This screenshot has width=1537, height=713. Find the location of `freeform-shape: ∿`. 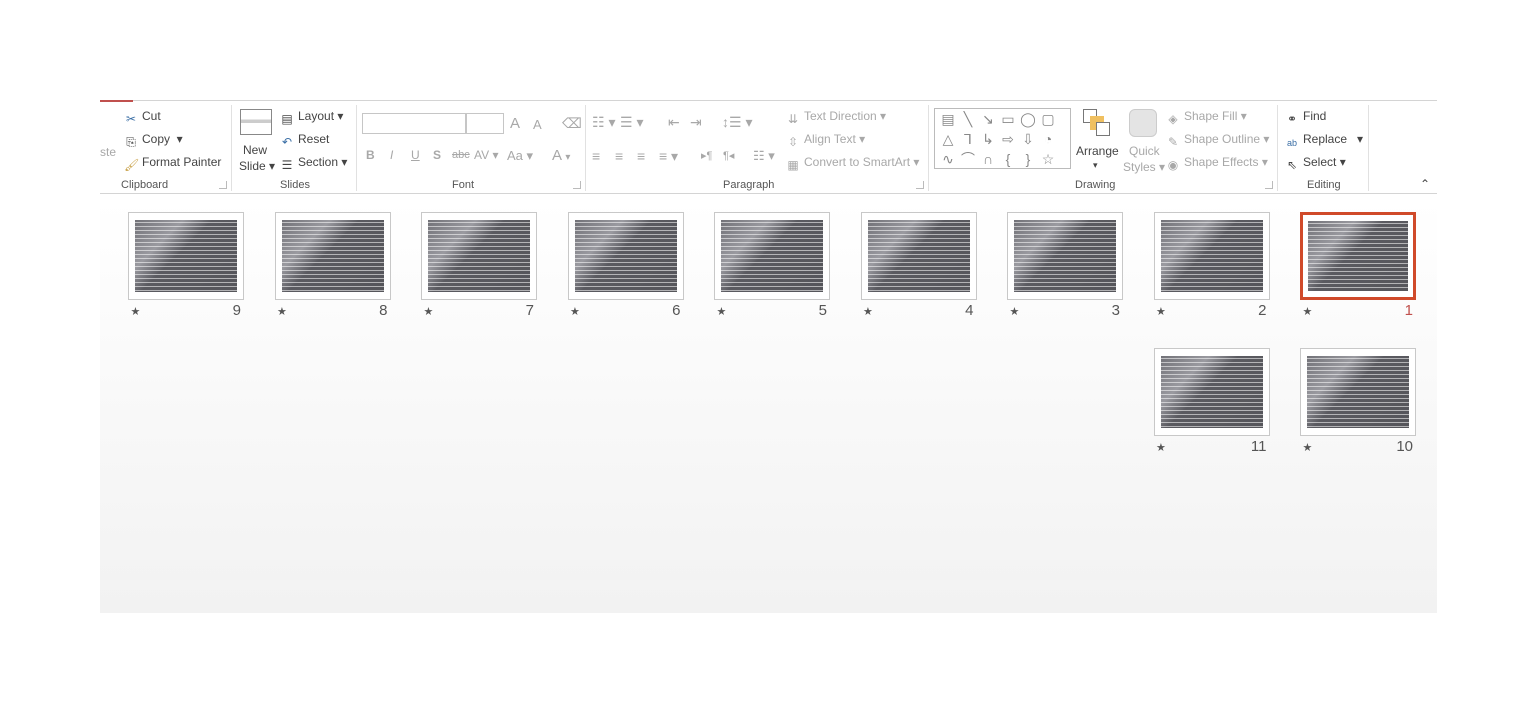

freeform-shape: ∿ is located at coordinates (948, 159).